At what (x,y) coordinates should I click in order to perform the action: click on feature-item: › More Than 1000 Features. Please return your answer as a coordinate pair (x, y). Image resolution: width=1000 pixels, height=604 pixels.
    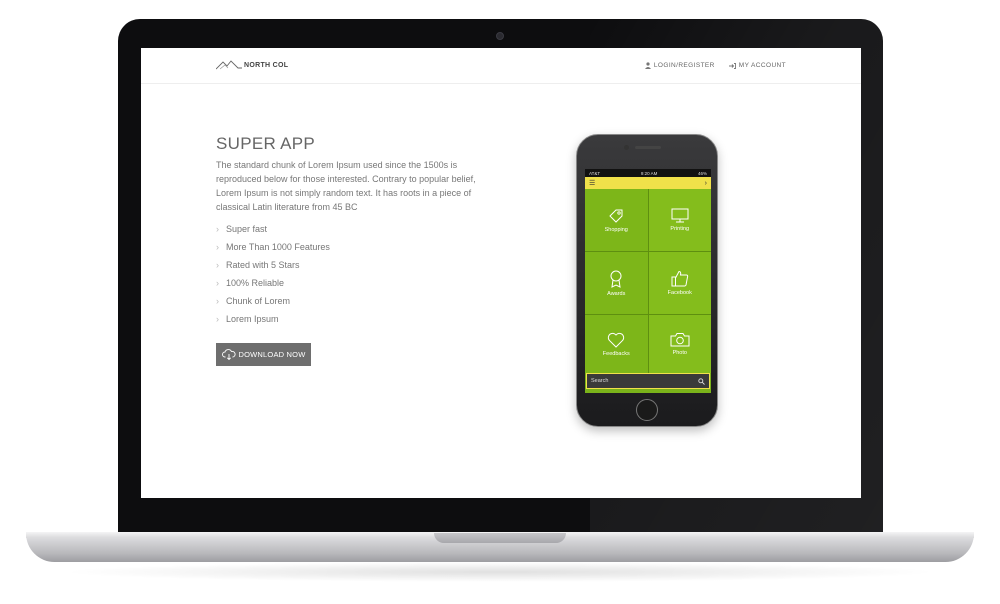
    Looking at the image, I should click on (273, 247).